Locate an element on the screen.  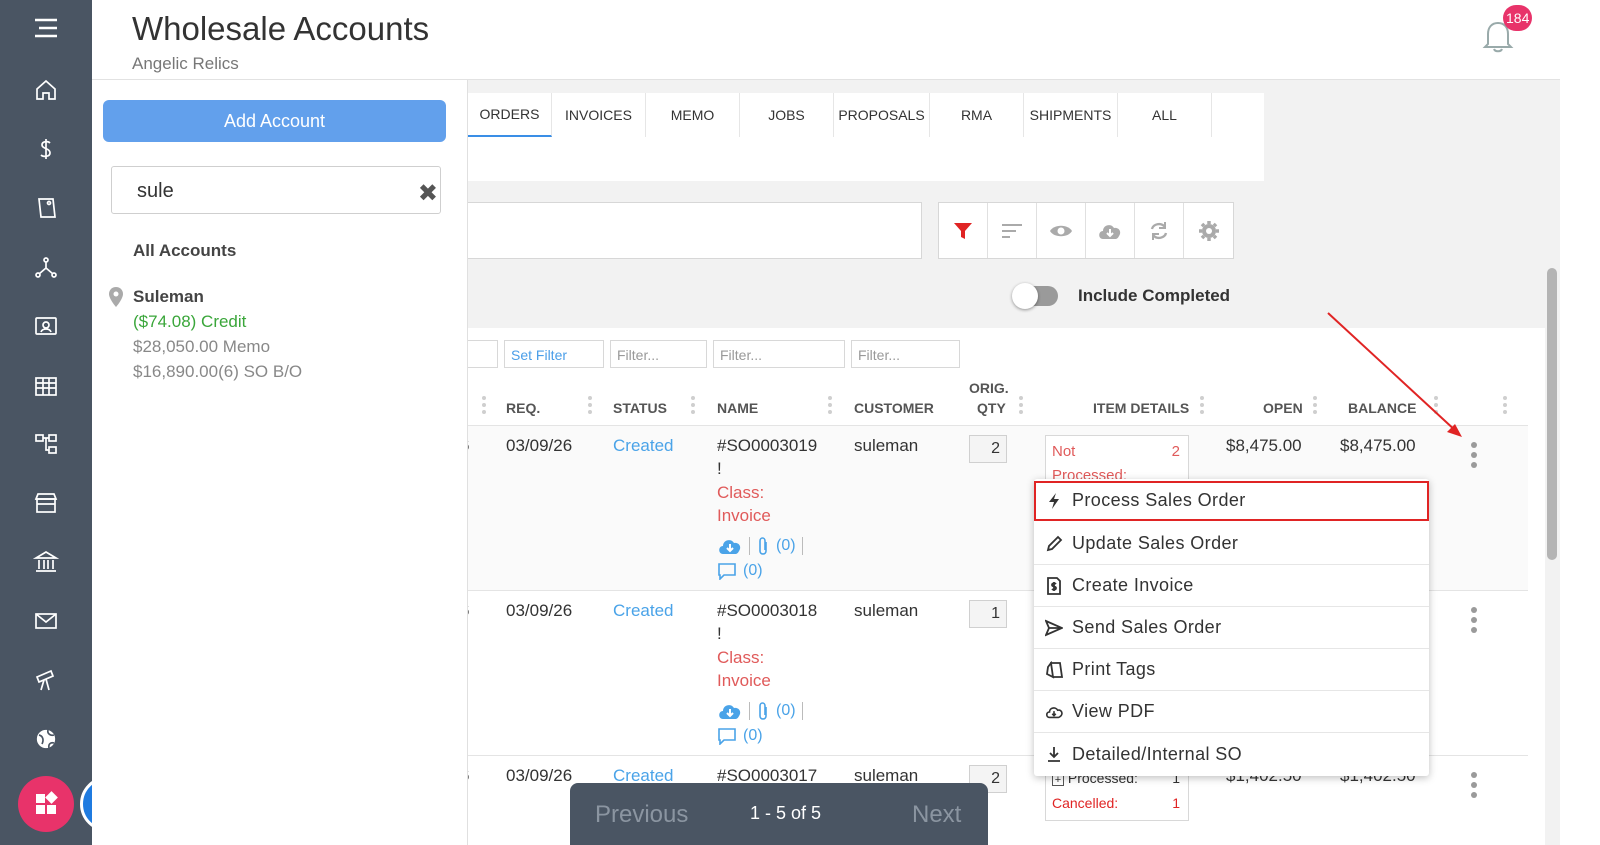
filter-icon is located at coordinates (963, 230).